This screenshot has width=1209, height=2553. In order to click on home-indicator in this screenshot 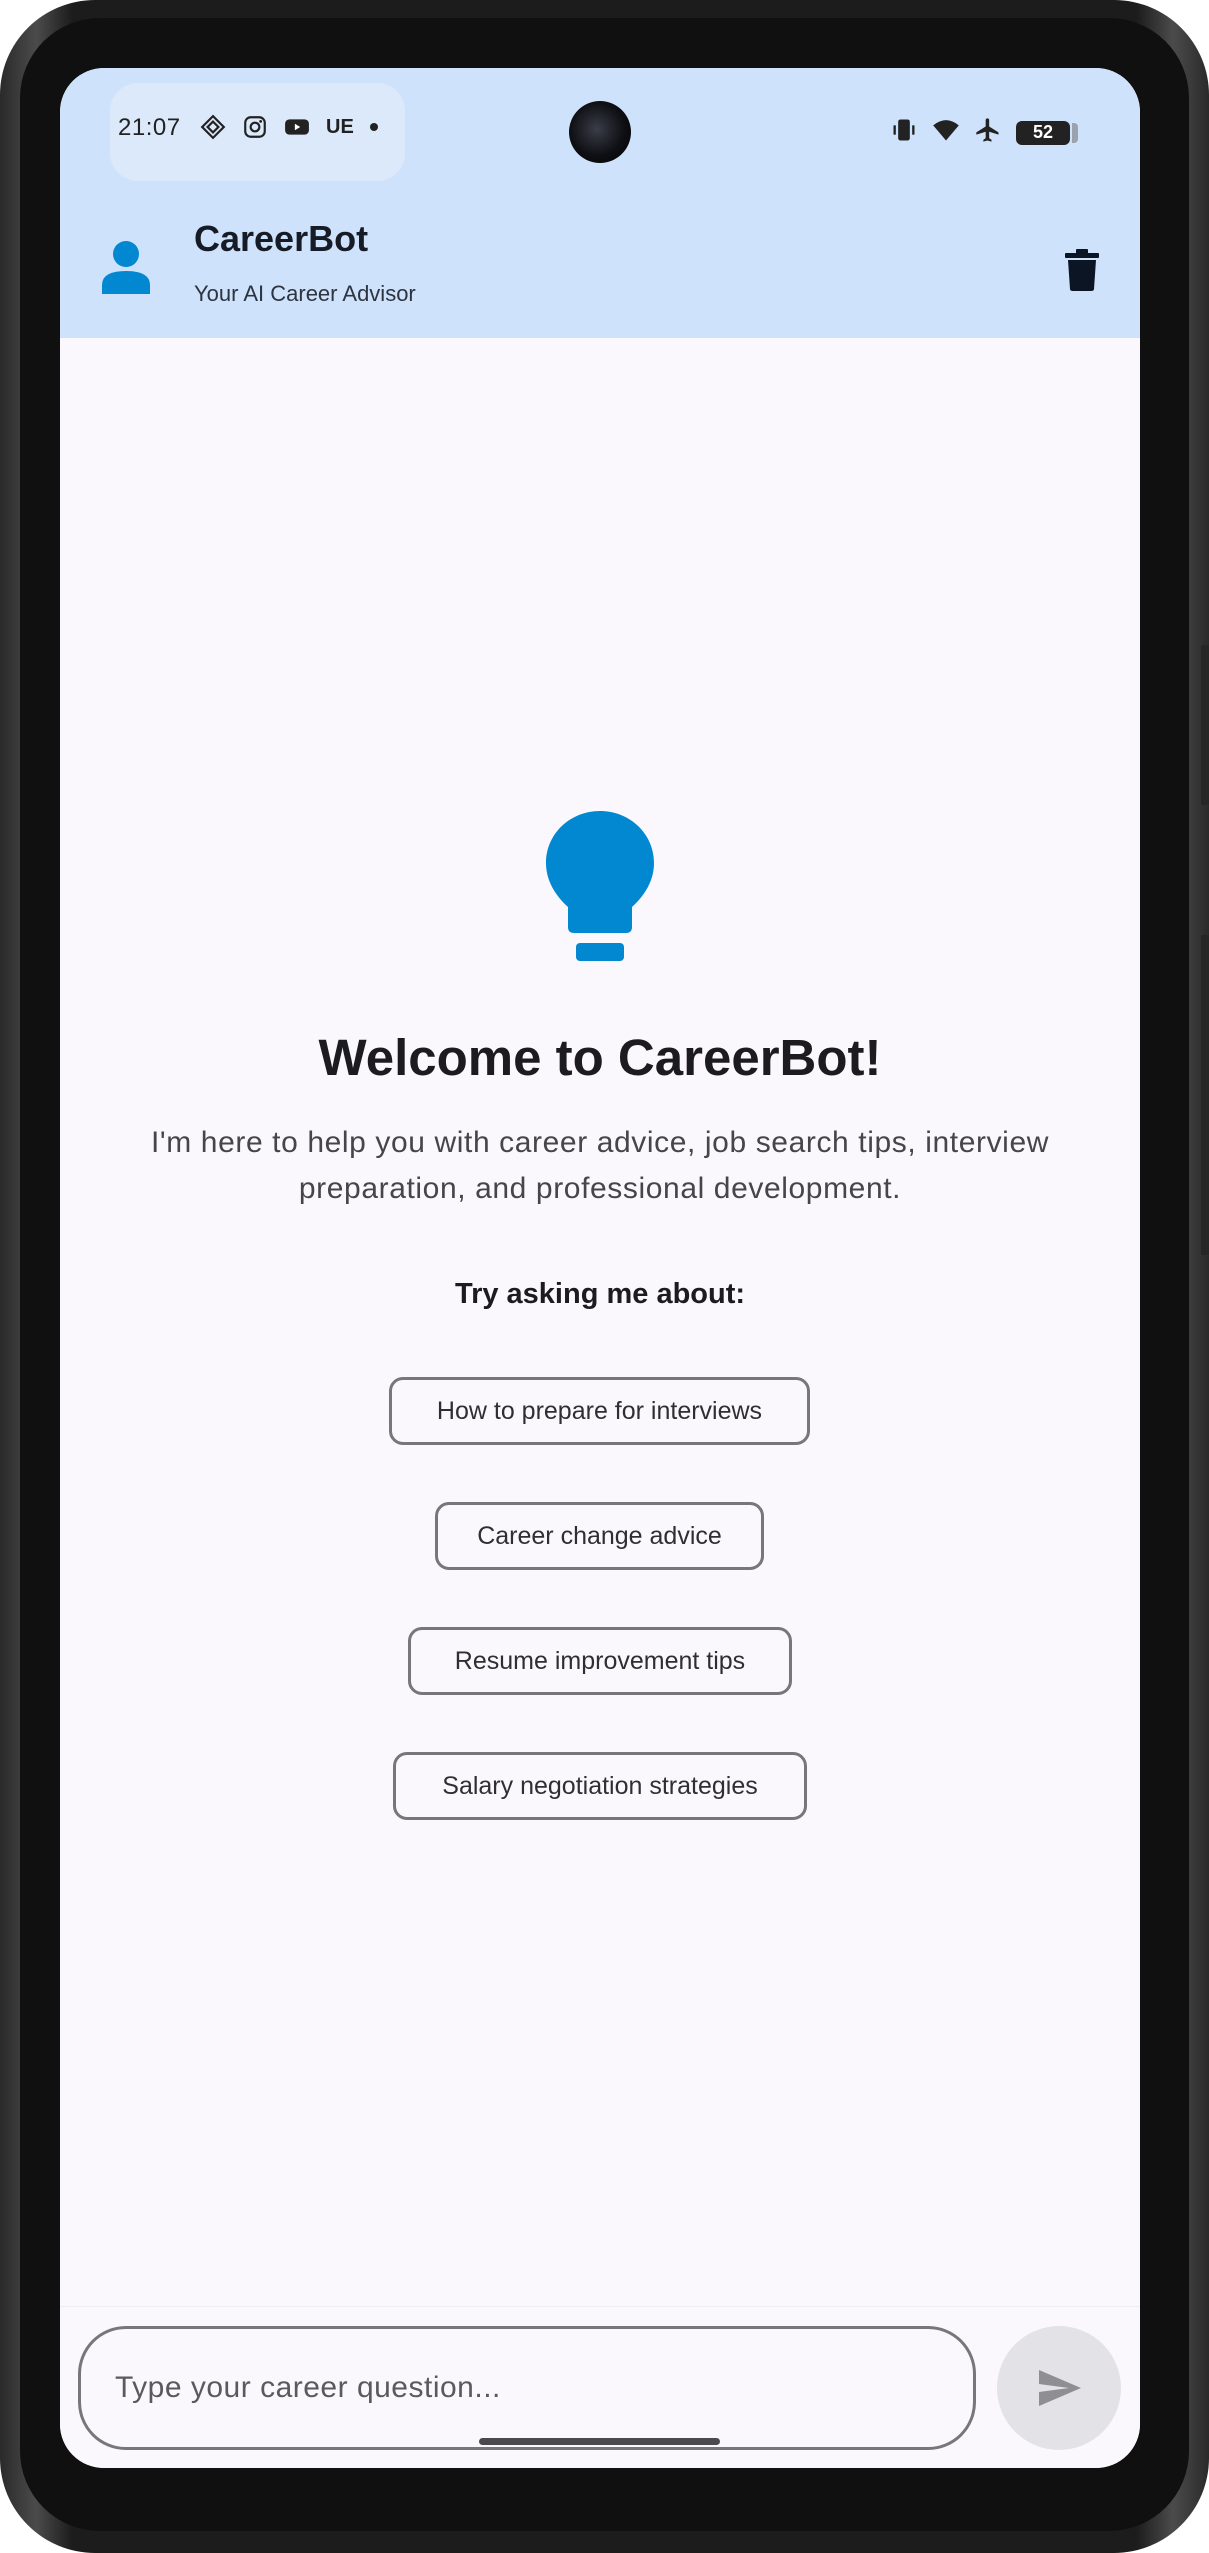, I will do `click(599, 2441)`.